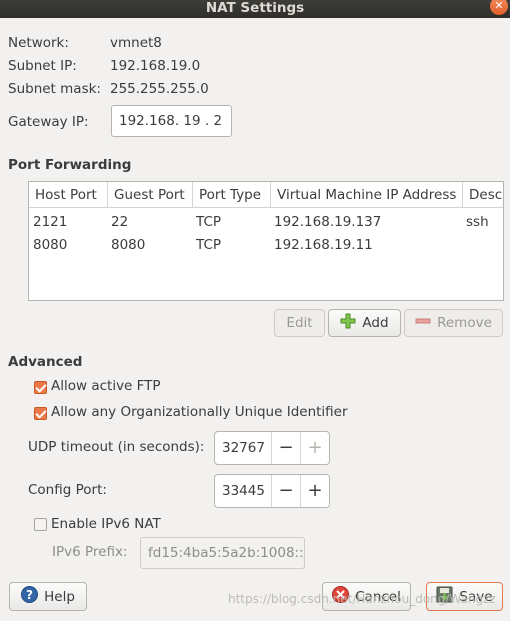 This screenshot has width=510, height=621. Describe the element at coordinates (477, 222) in the screenshot. I see `cell-description: ssh` at that location.